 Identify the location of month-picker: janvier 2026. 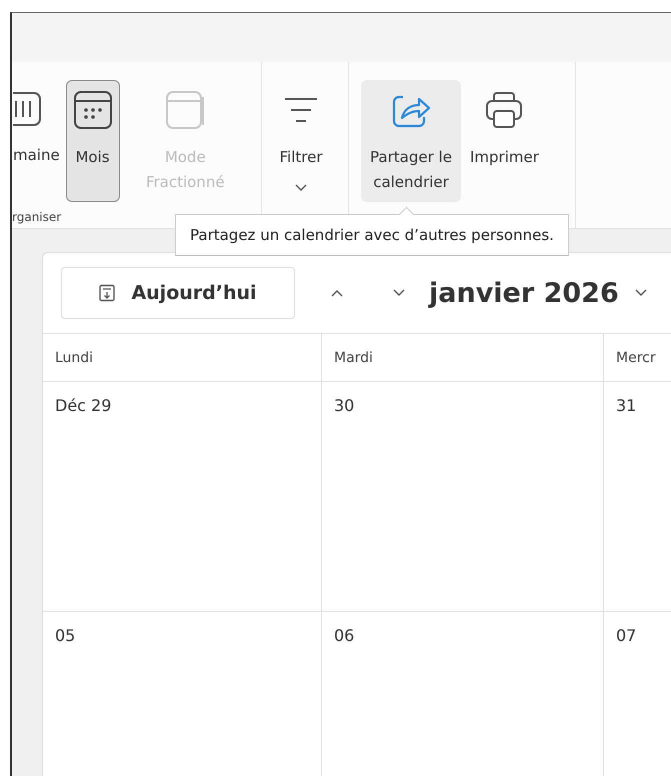
(538, 293).